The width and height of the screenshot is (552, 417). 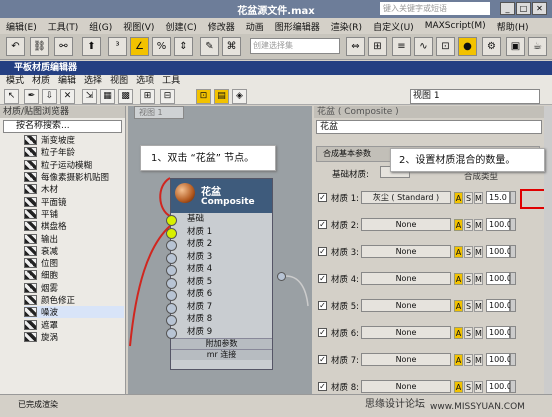 What do you see at coordinates (221, 343) in the screenshot?
I see `node-footer-params: 附加参数` at bounding box center [221, 343].